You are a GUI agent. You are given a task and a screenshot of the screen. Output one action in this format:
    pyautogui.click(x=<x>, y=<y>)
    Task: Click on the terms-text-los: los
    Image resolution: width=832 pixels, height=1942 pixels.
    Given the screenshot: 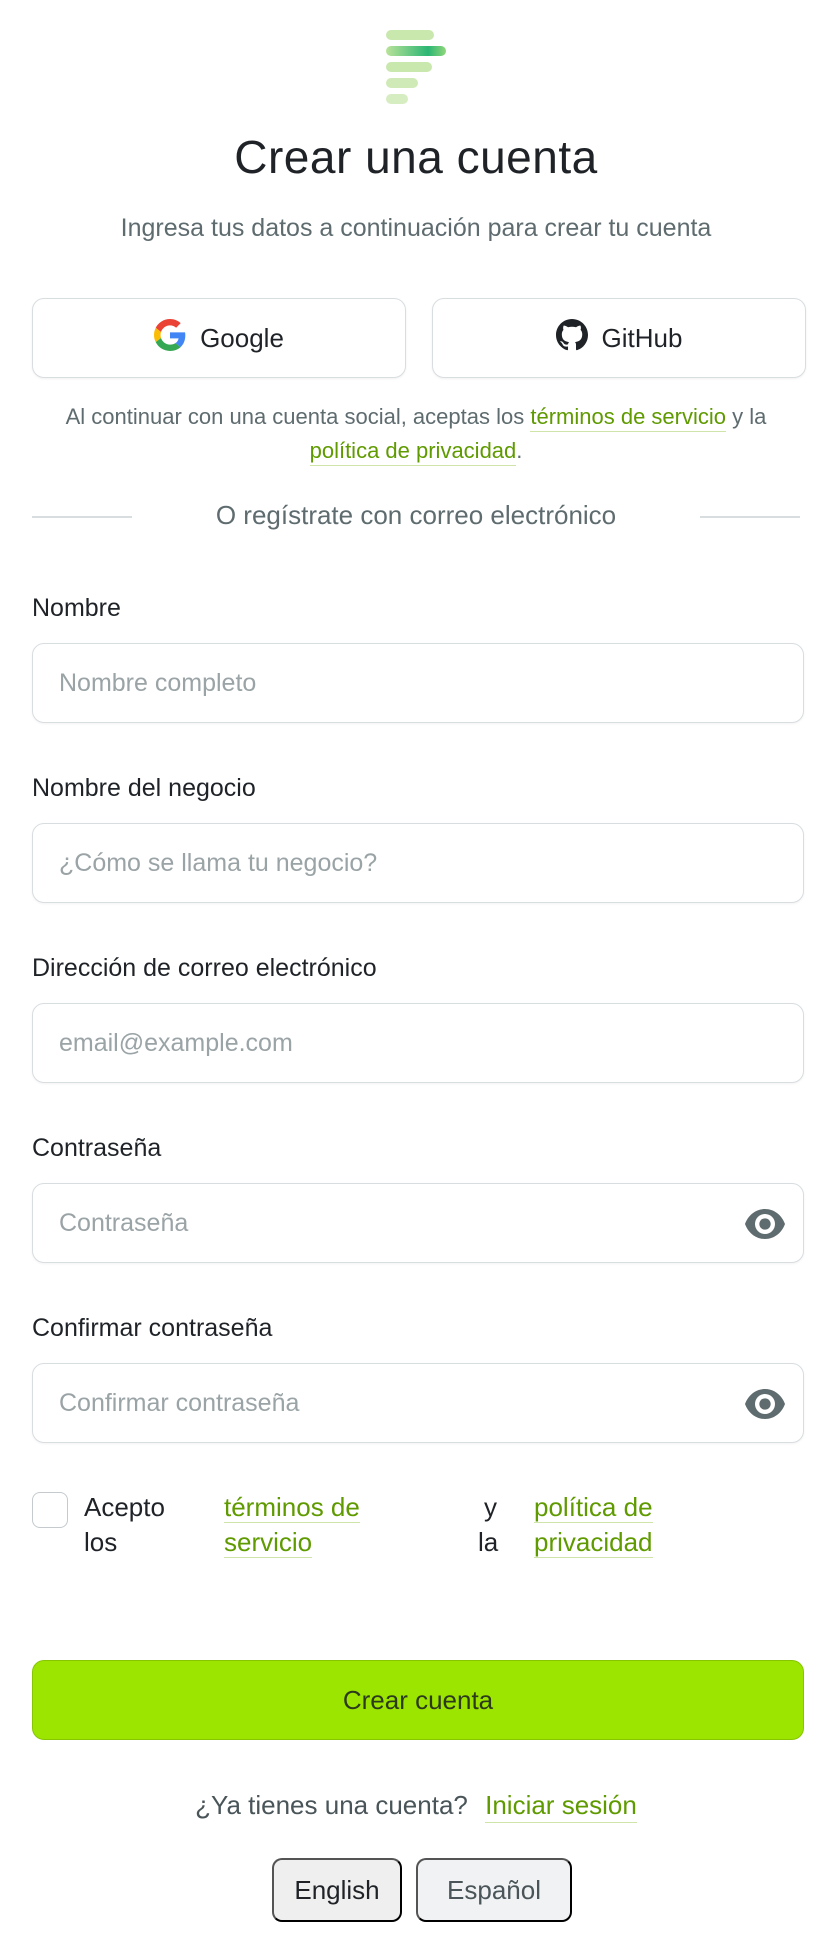 What is the action you would take?
    pyautogui.click(x=101, y=1542)
    